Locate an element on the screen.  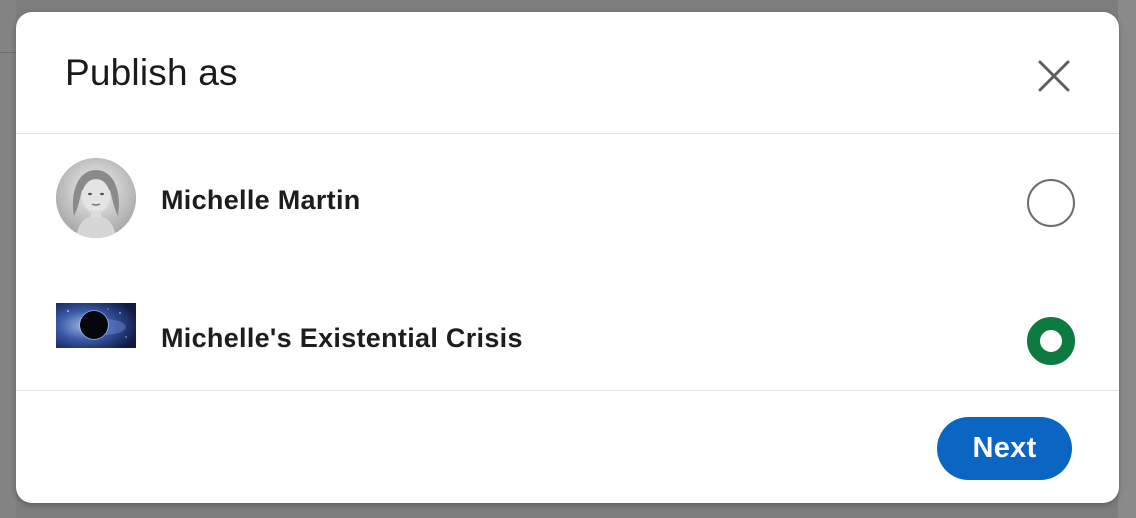
dialog-title: Publish as is located at coordinates (151, 72).